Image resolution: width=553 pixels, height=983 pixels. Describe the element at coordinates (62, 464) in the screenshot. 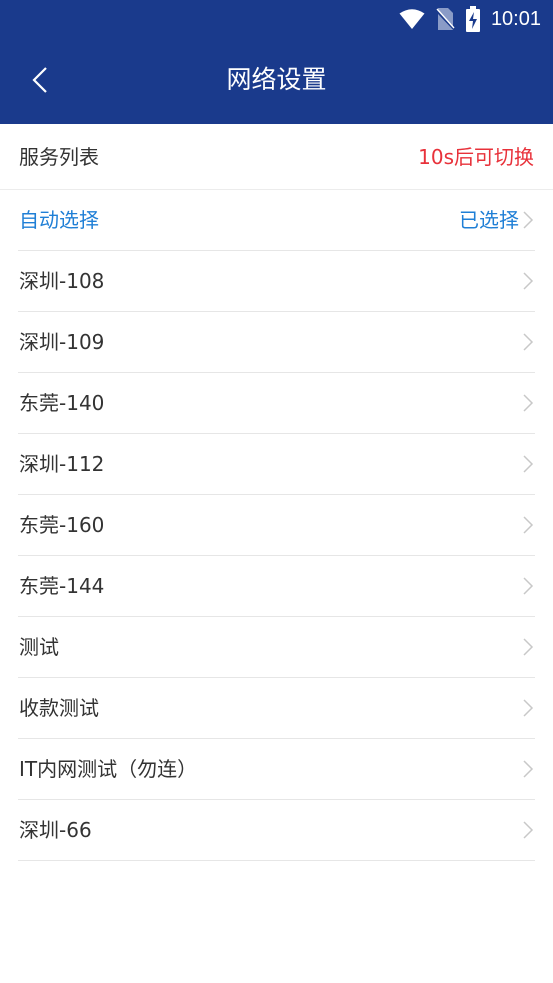

I see `server-label: 深圳-112` at that location.